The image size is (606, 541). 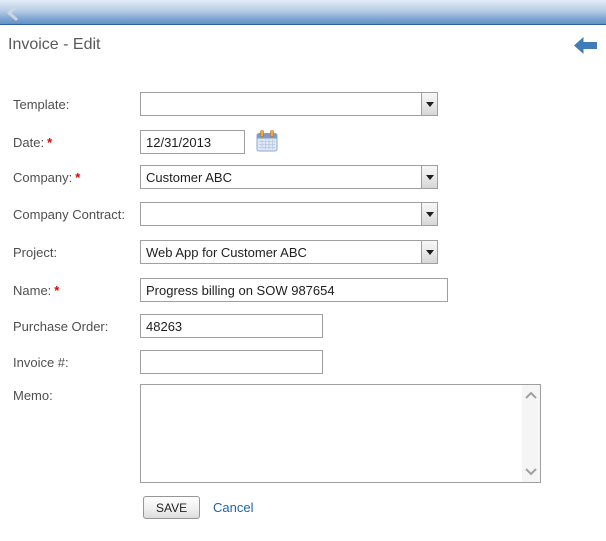 I want to click on company-combobox, so click(x=289, y=177).